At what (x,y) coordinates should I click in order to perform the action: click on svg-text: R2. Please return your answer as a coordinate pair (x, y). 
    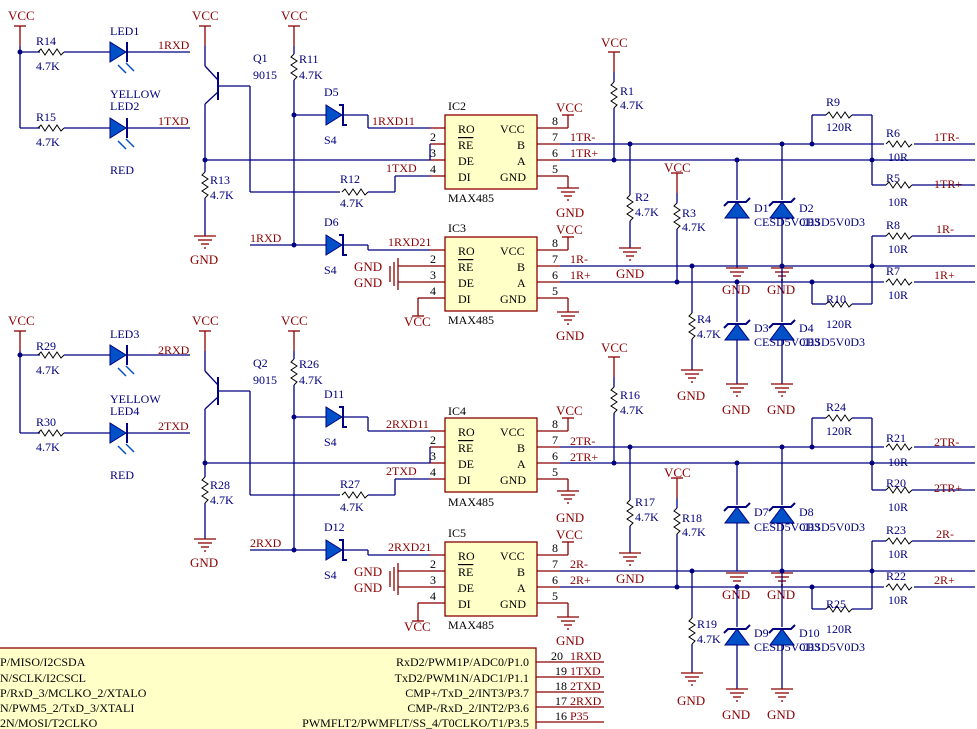
    Looking at the image, I should click on (642, 197).